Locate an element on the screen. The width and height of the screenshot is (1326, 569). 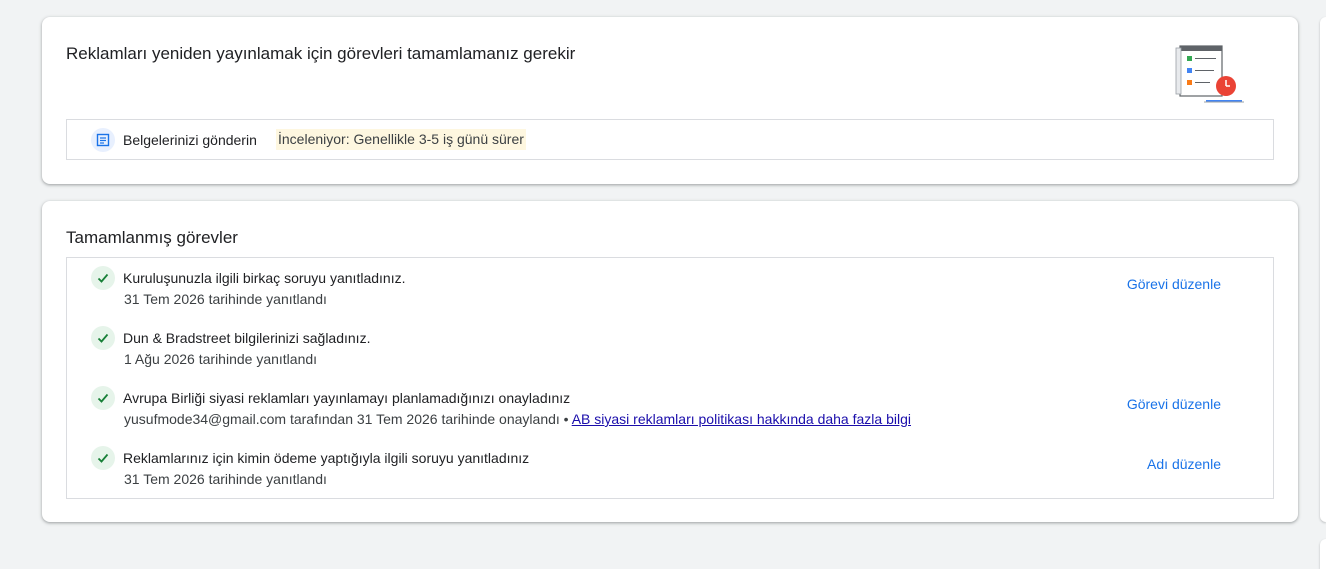
edit-name-button: Adı düzenle is located at coordinates (1184, 464).